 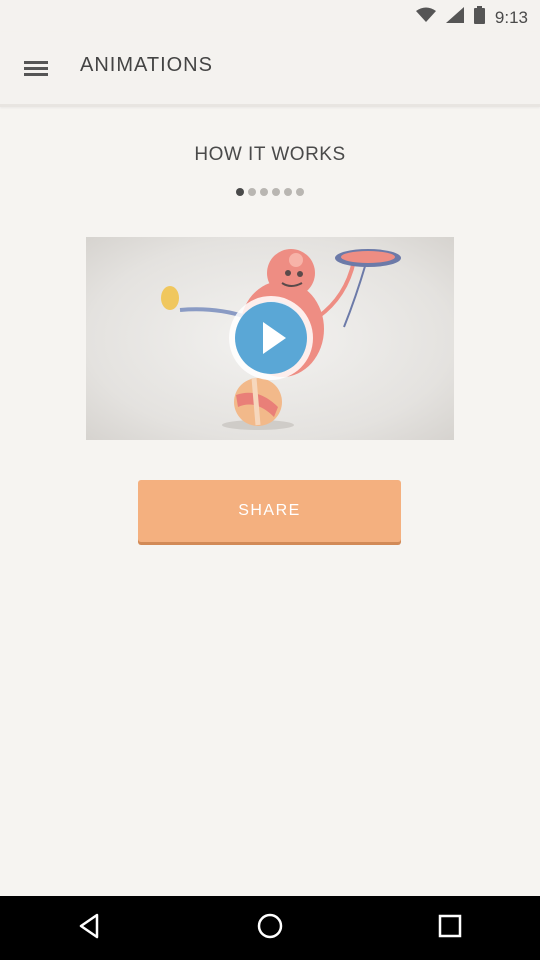 I want to click on home-button, so click(x=270, y=928).